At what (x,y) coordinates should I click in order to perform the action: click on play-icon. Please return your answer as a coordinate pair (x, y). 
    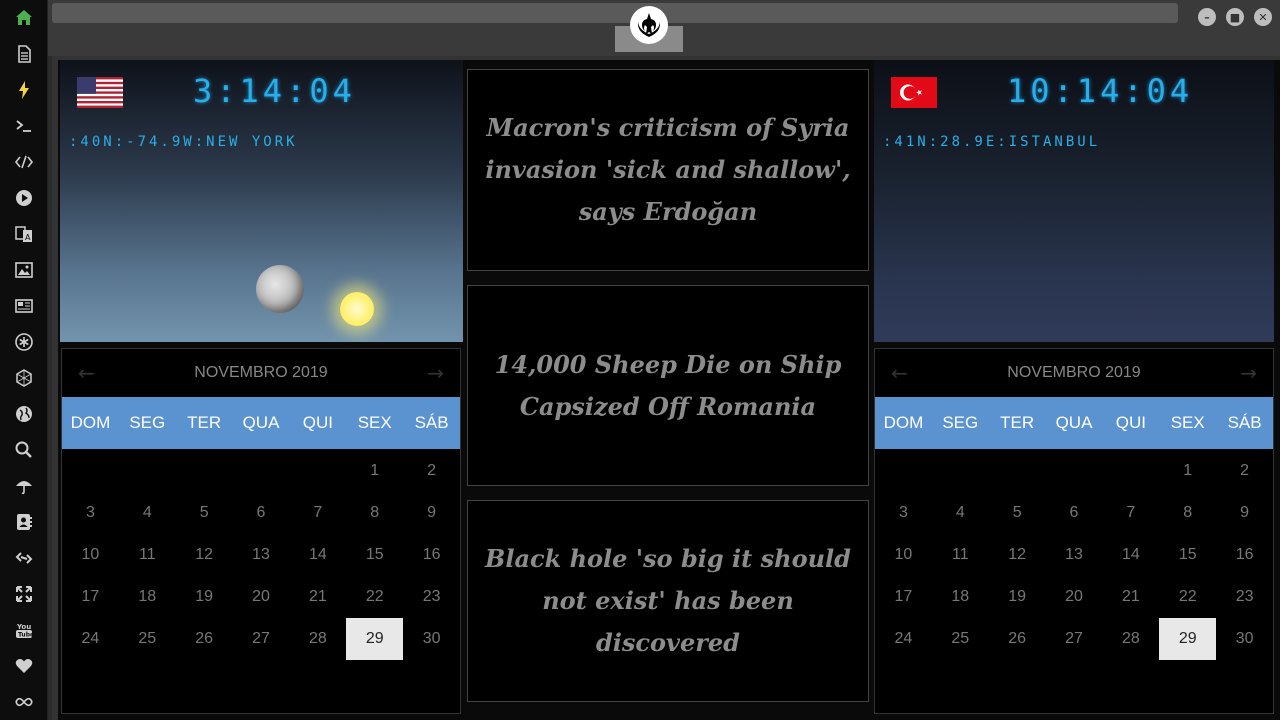
    Looking at the image, I should click on (24, 198).